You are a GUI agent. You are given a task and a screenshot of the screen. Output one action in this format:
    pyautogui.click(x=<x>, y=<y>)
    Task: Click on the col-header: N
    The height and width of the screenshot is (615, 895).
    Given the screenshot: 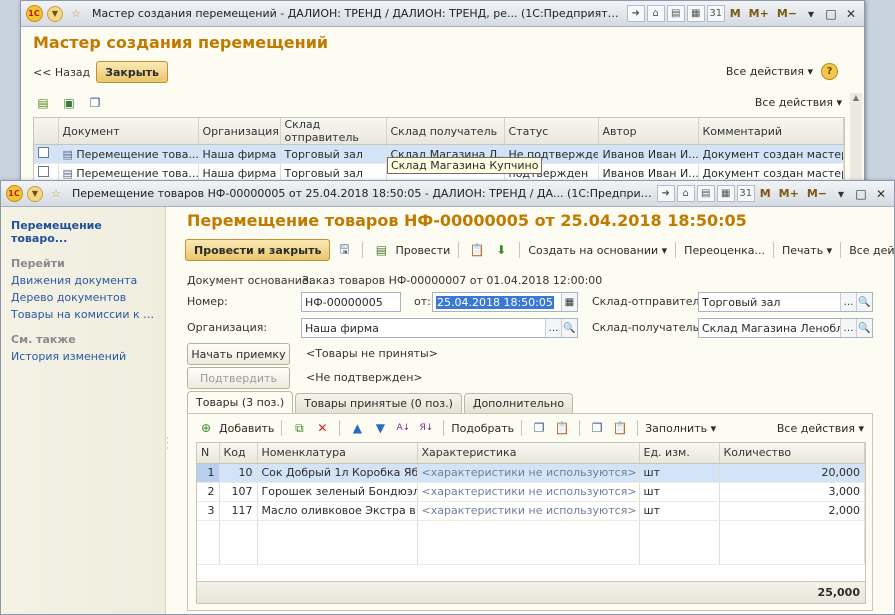 What is the action you would take?
    pyautogui.click(x=208, y=453)
    